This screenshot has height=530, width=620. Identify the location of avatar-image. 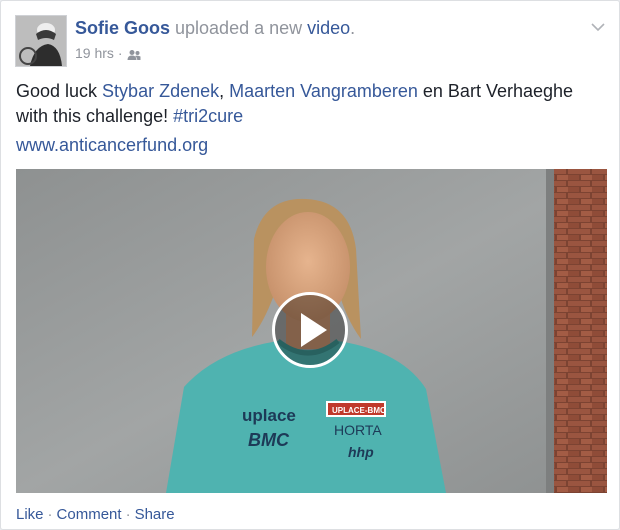
(41, 41).